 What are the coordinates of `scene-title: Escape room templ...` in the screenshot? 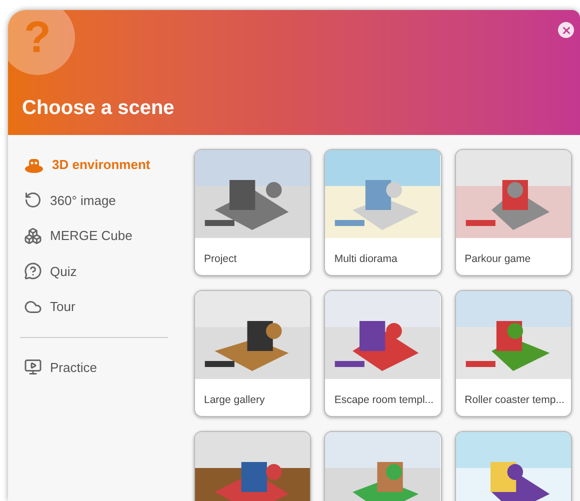 It's located at (384, 400).